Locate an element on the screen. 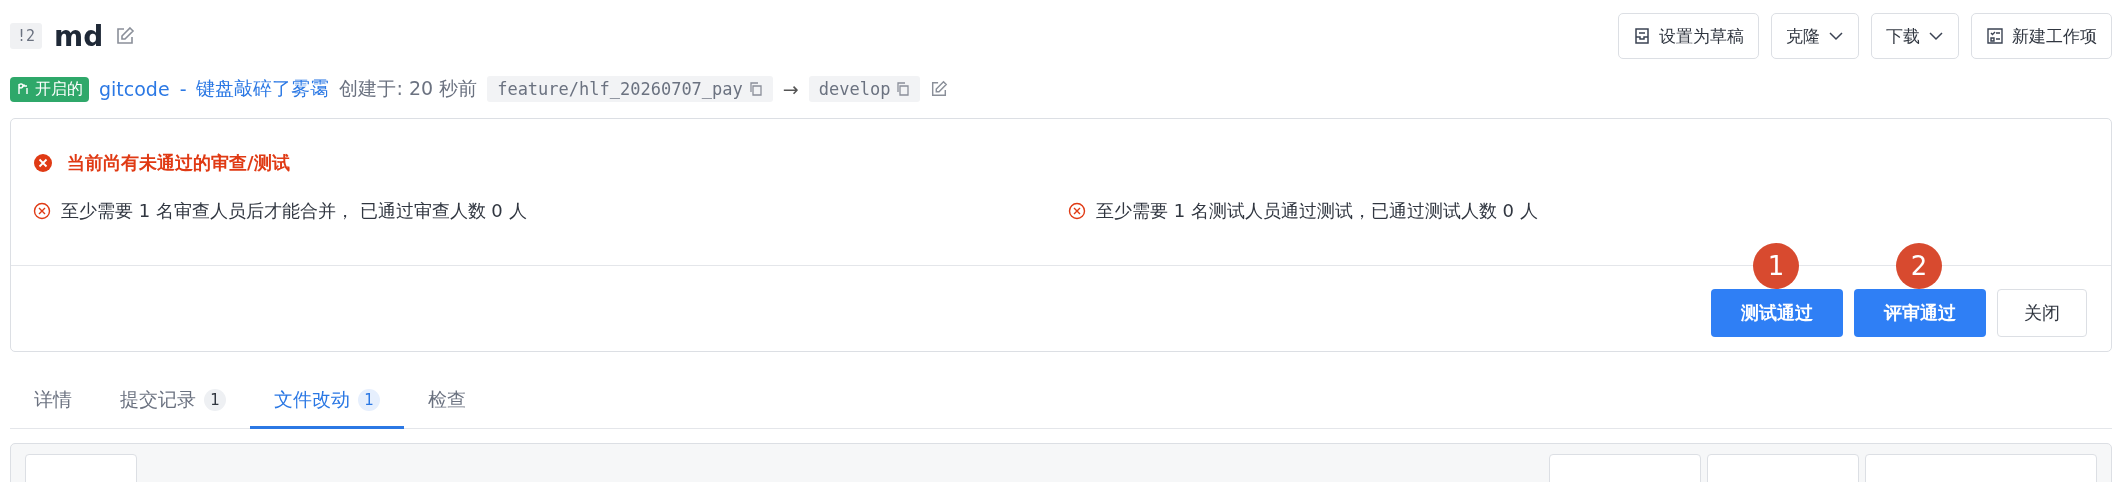 This screenshot has height=482, width=2122. arrow: → is located at coordinates (790, 89).